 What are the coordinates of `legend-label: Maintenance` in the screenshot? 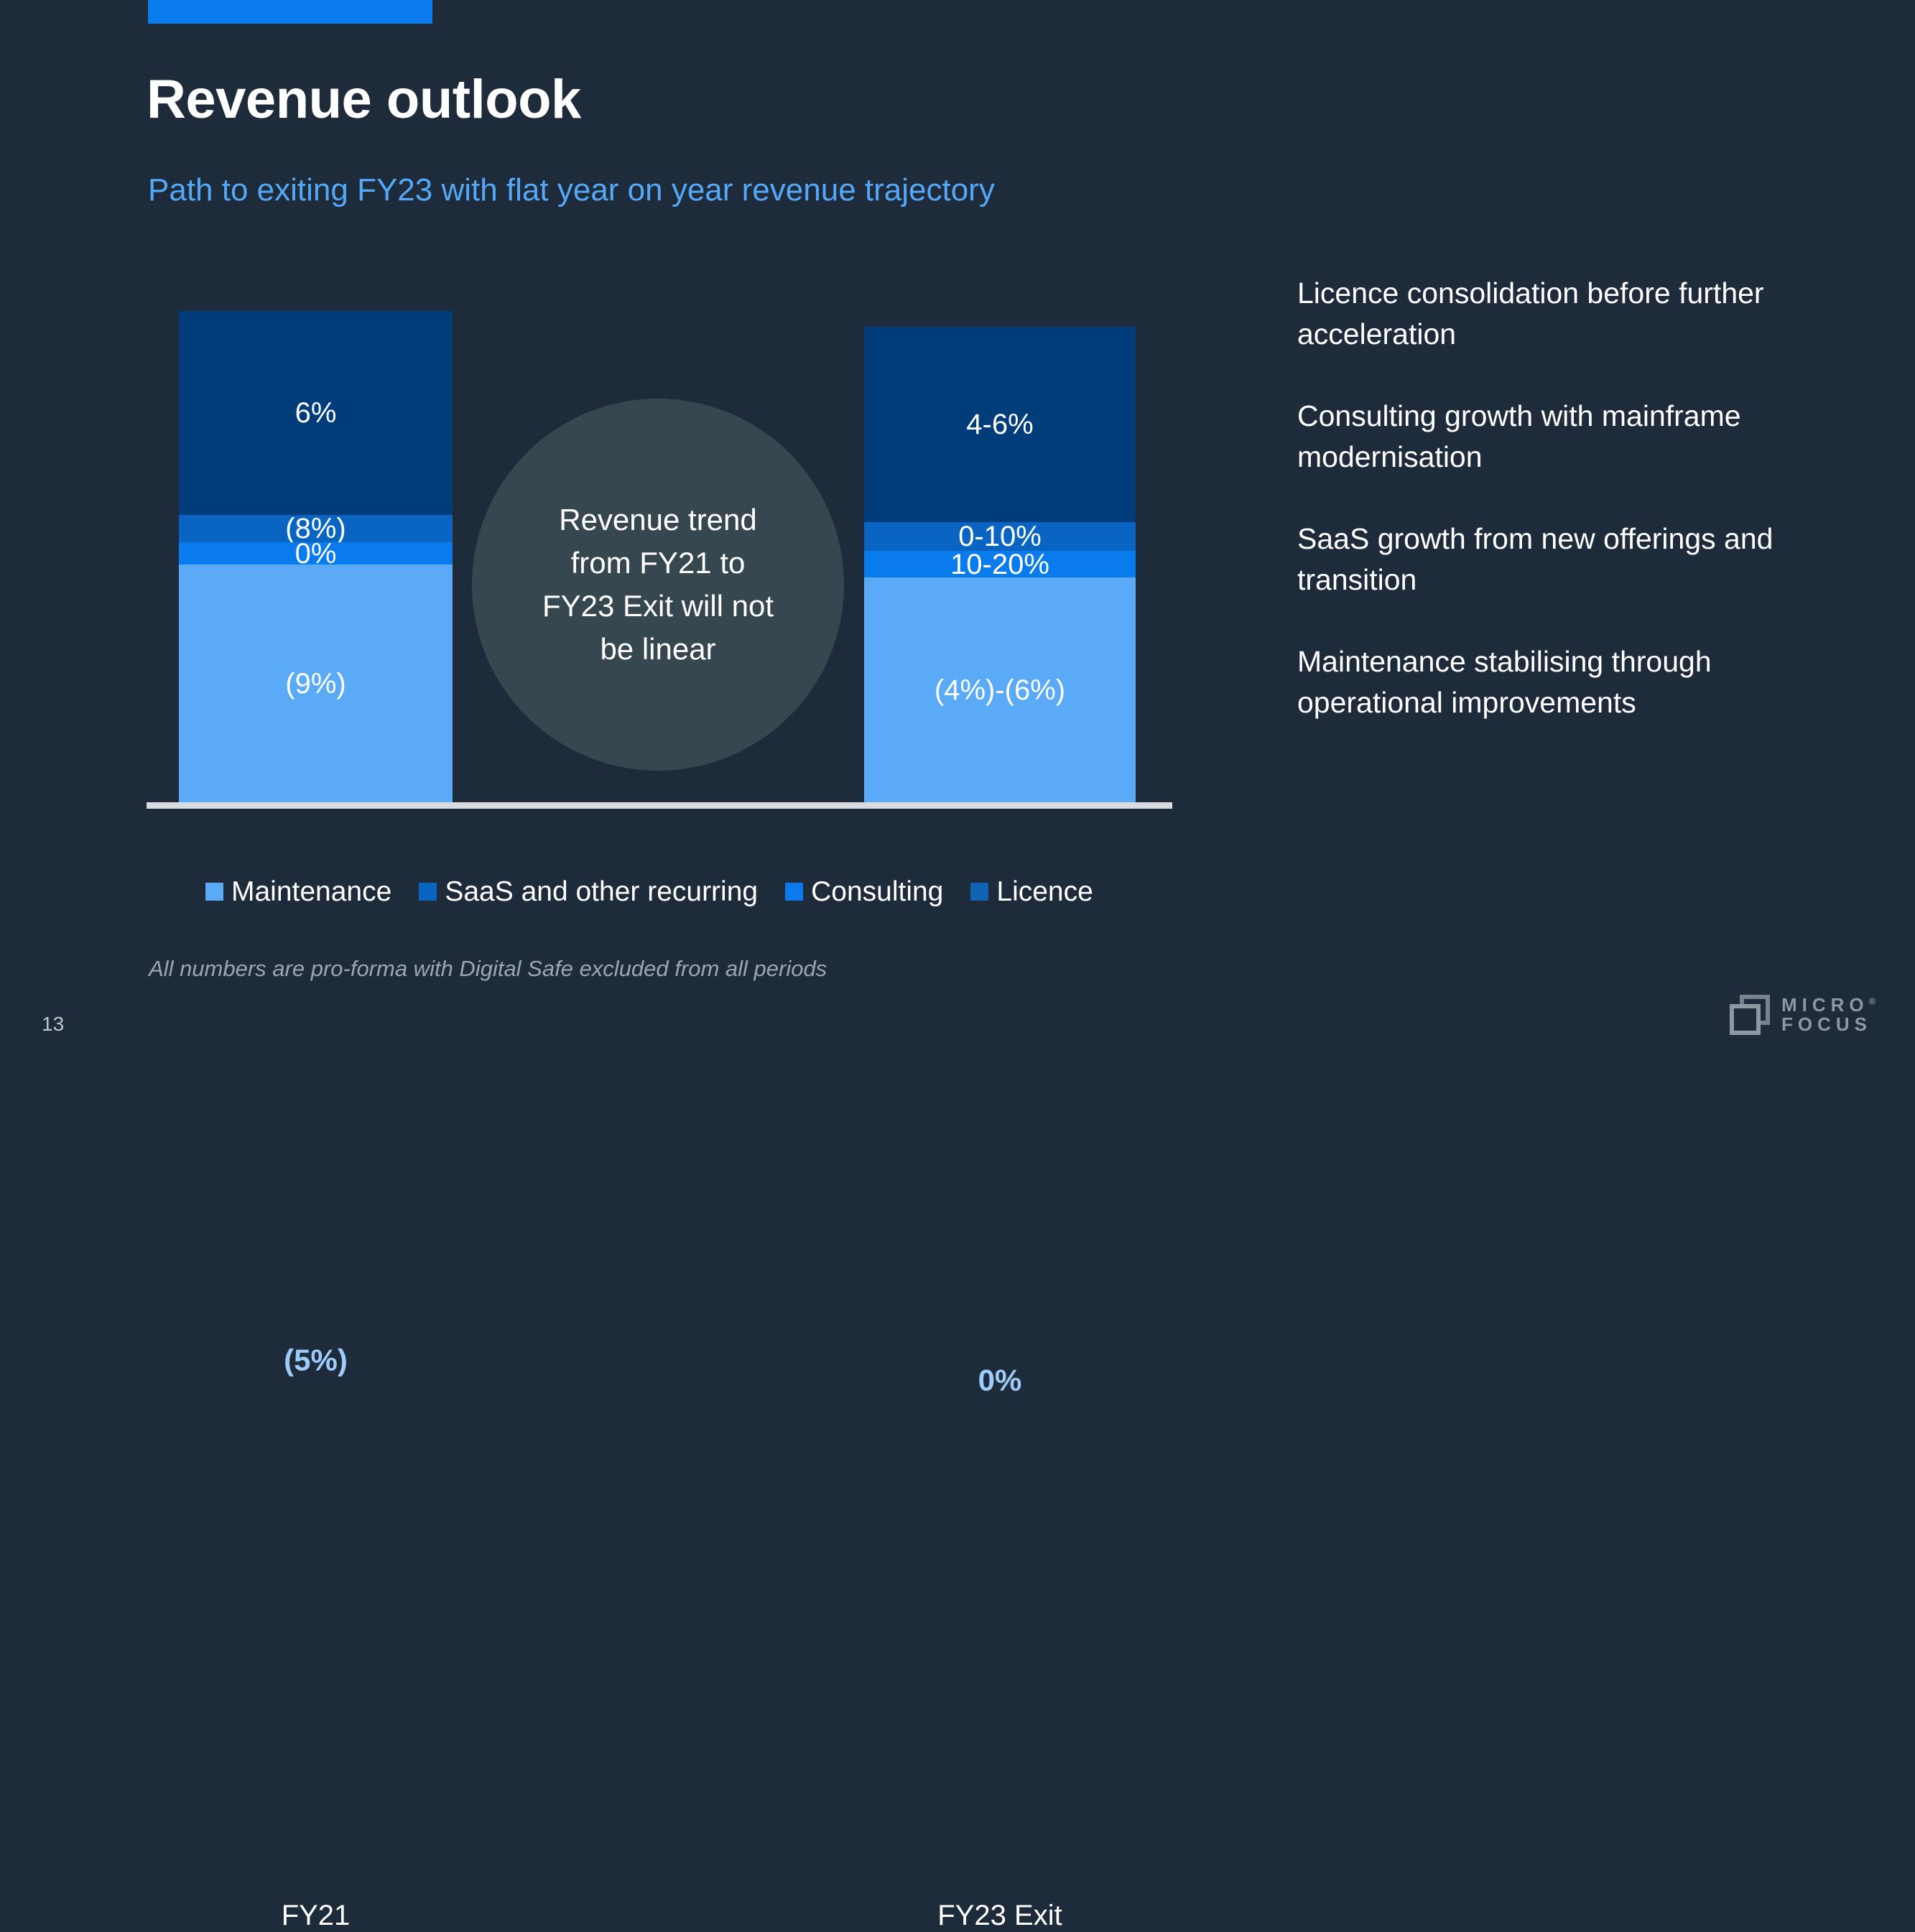 It's located at (311, 891).